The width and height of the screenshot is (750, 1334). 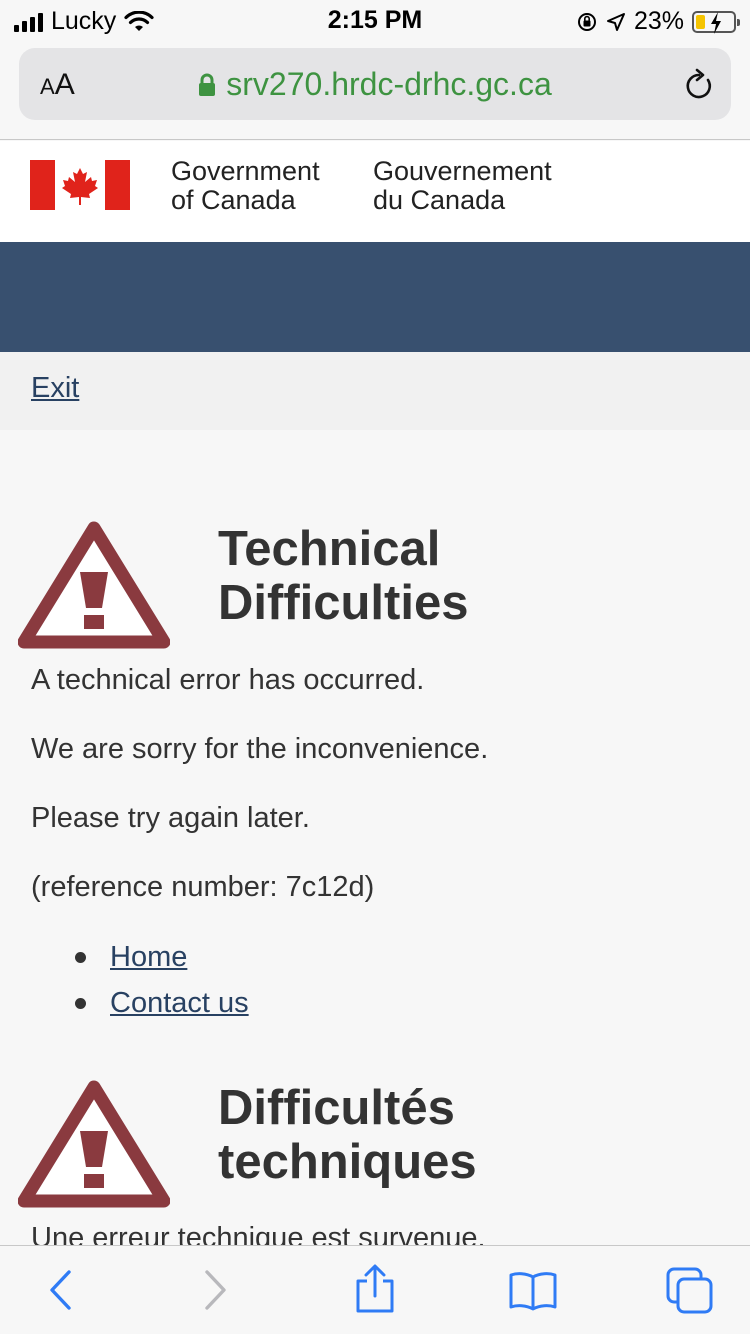 I want to click on status-right: 23%, so click(x=658, y=21).